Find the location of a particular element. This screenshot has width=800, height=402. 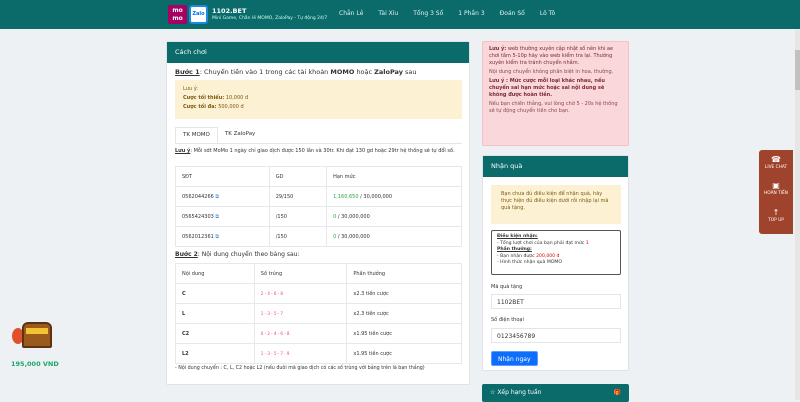

phone-number: 0565424303 is located at coordinates (198, 216).